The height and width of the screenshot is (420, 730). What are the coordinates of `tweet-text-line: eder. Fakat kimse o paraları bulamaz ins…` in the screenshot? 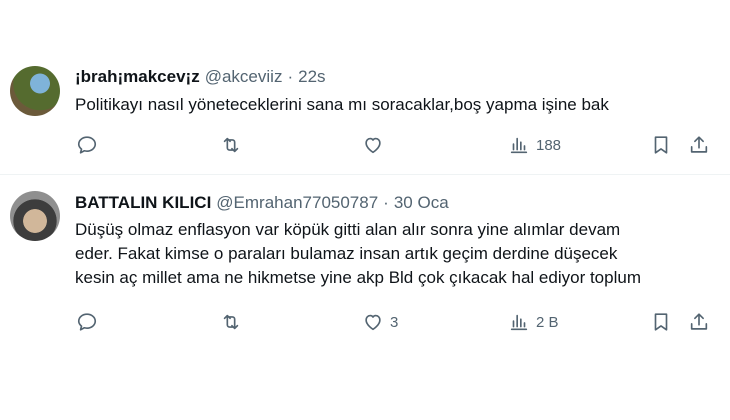 It's located at (346, 253).